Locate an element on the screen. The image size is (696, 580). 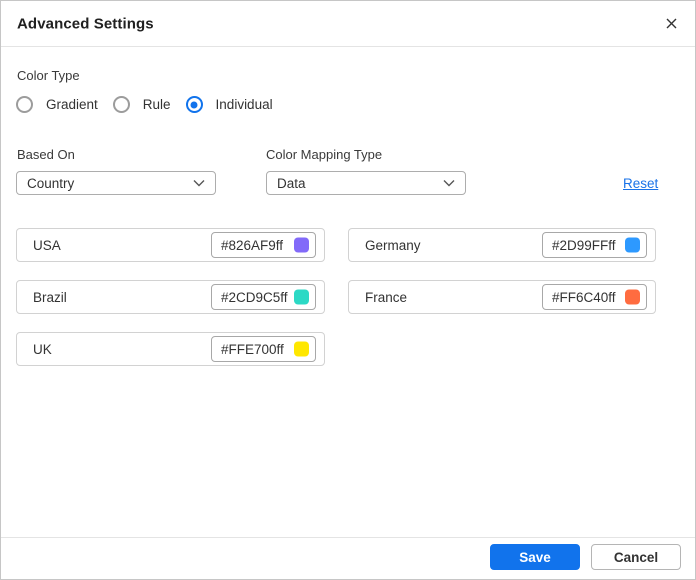
country-label: Brazil is located at coordinates (50, 297).